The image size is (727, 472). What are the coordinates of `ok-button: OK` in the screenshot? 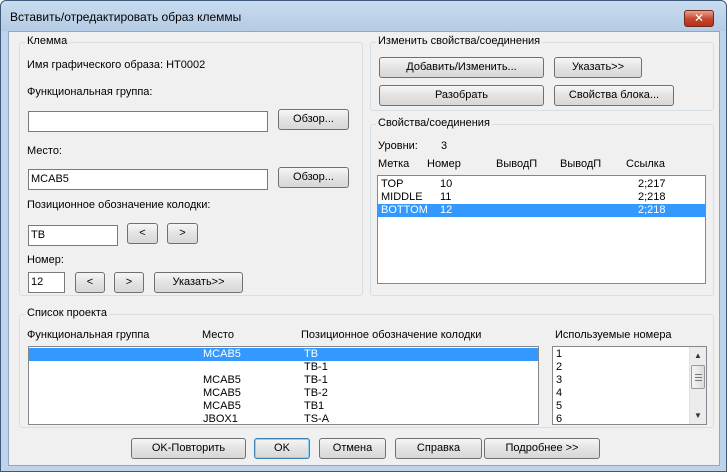 It's located at (282, 448).